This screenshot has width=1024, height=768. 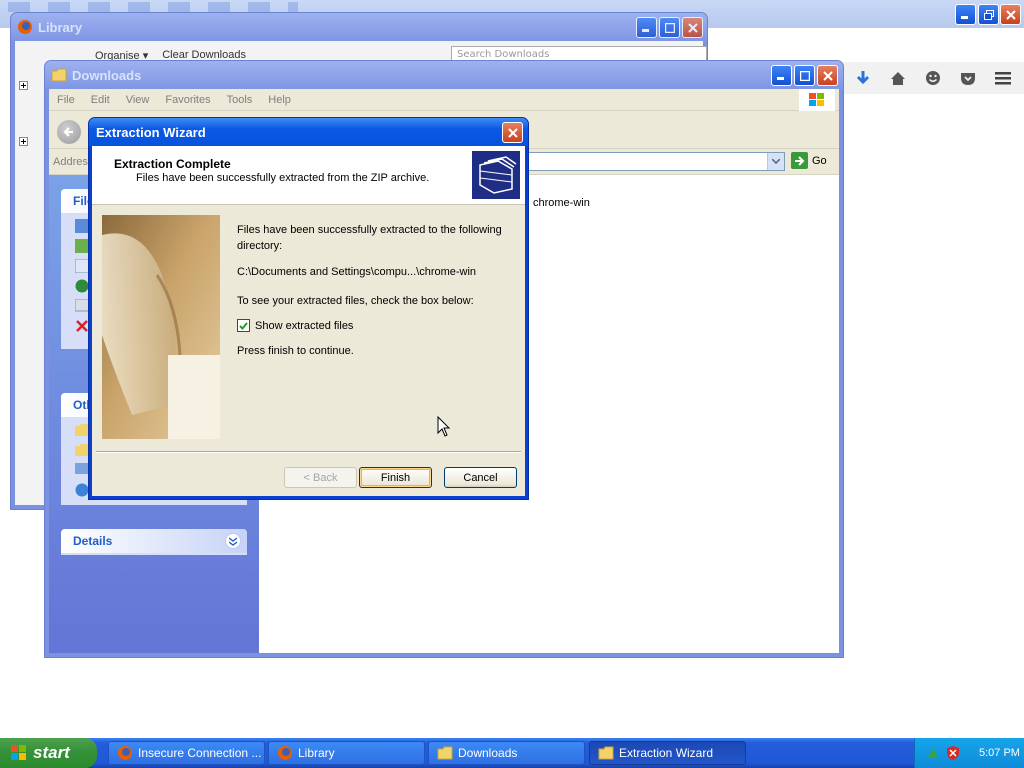 I want to click on firefox-menubar-ghost, so click(x=153, y=7).